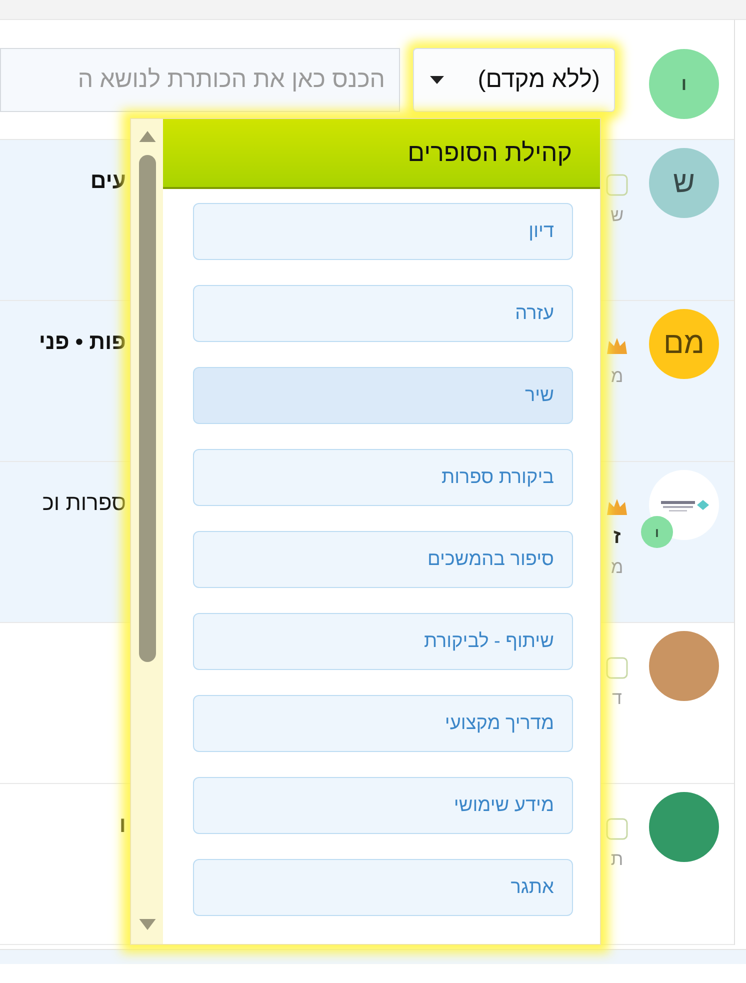 This screenshot has height=983, width=746. Describe the element at coordinates (383, 641) in the screenshot. I see `menu-item: שיתוף - לביקורת` at that location.